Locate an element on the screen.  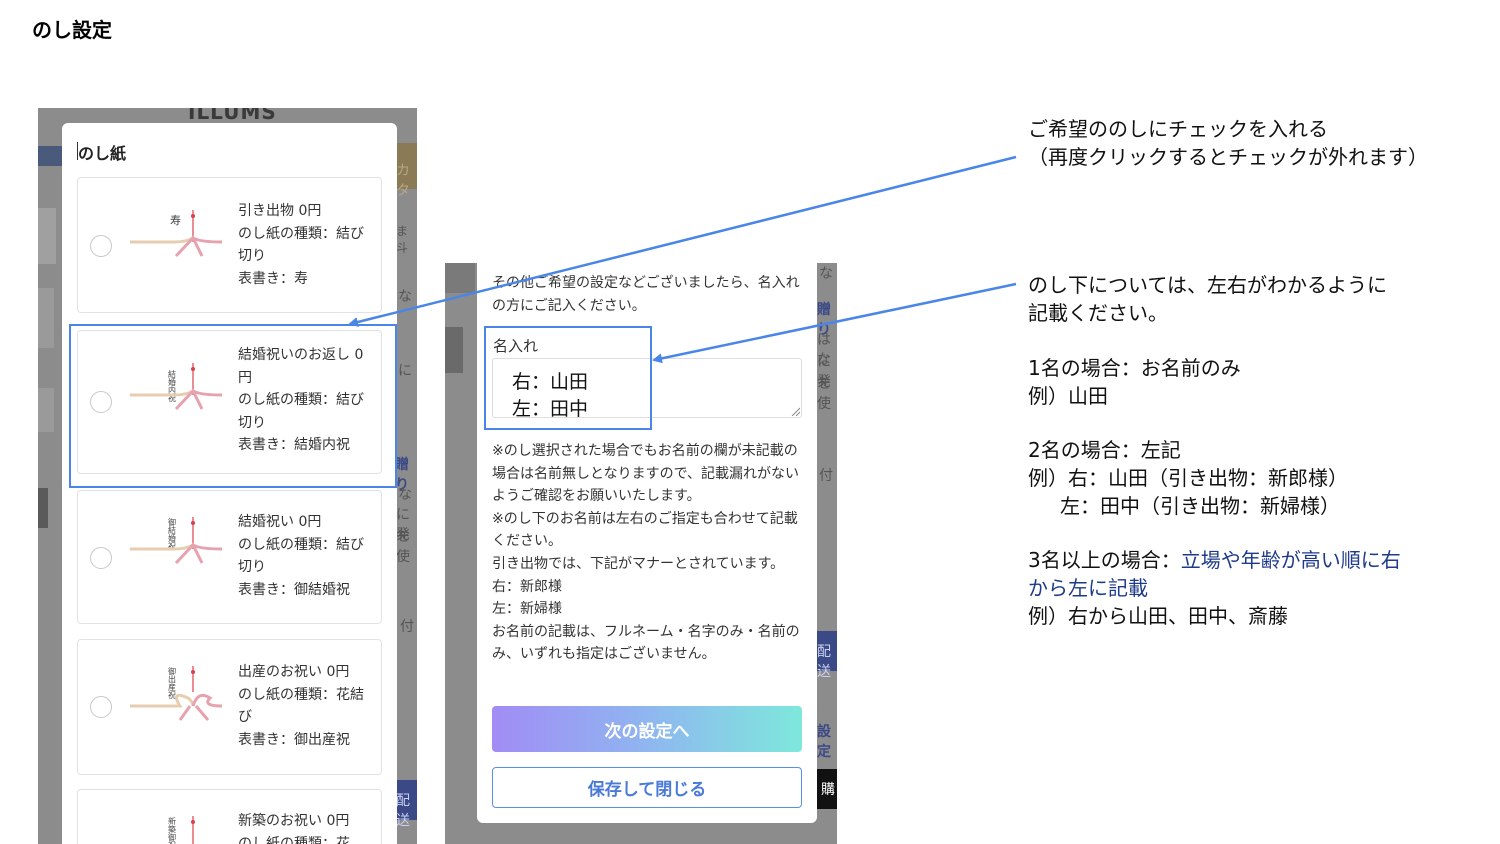
annotation-arrows is located at coordinates (682, 259).